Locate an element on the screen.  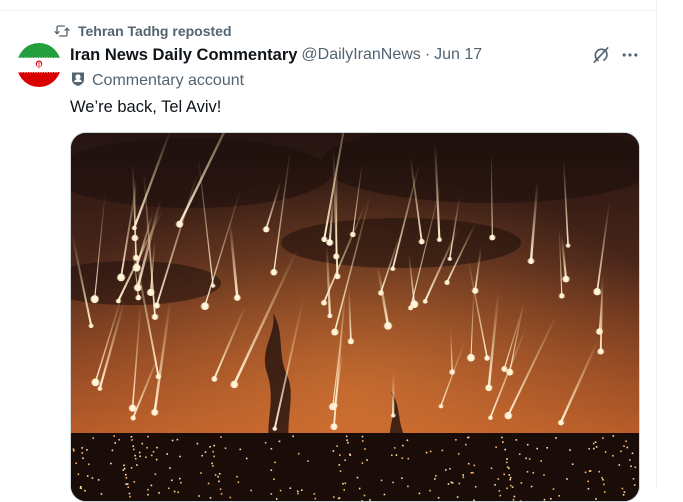
more-button is located at coordinates (630, 55).